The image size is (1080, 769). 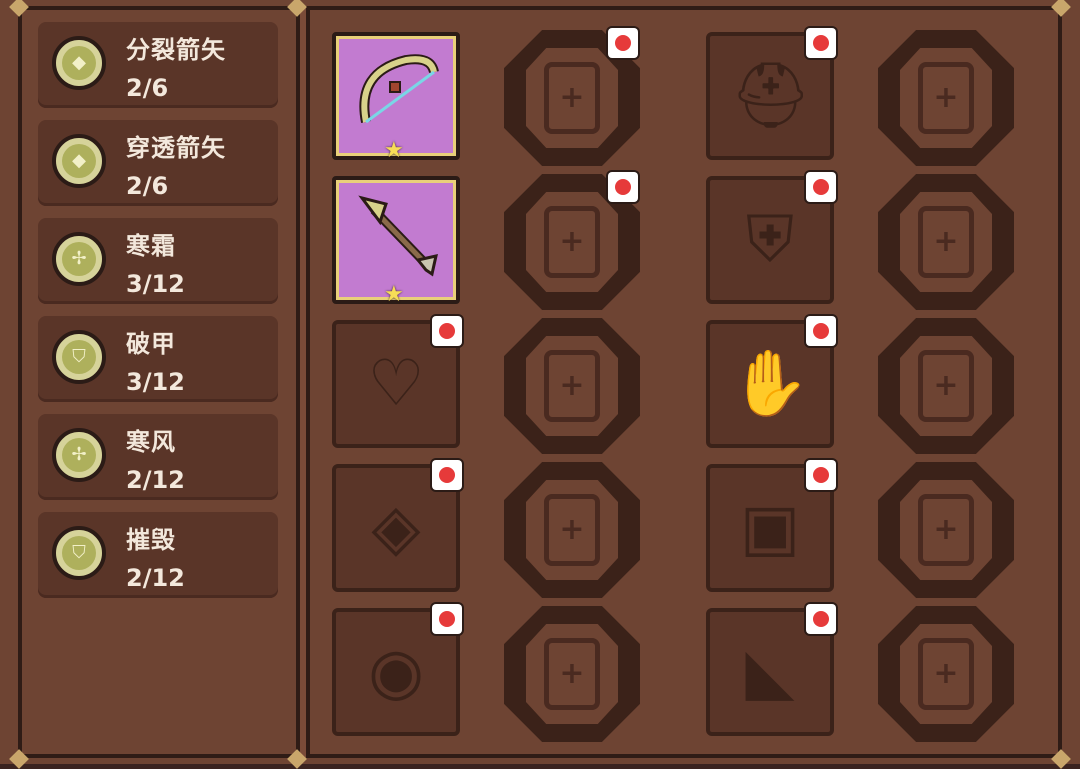 What do you see at coordinates (399, 89) in the screenshot?
I see `bow-icon` at bounding box center [399, 89].